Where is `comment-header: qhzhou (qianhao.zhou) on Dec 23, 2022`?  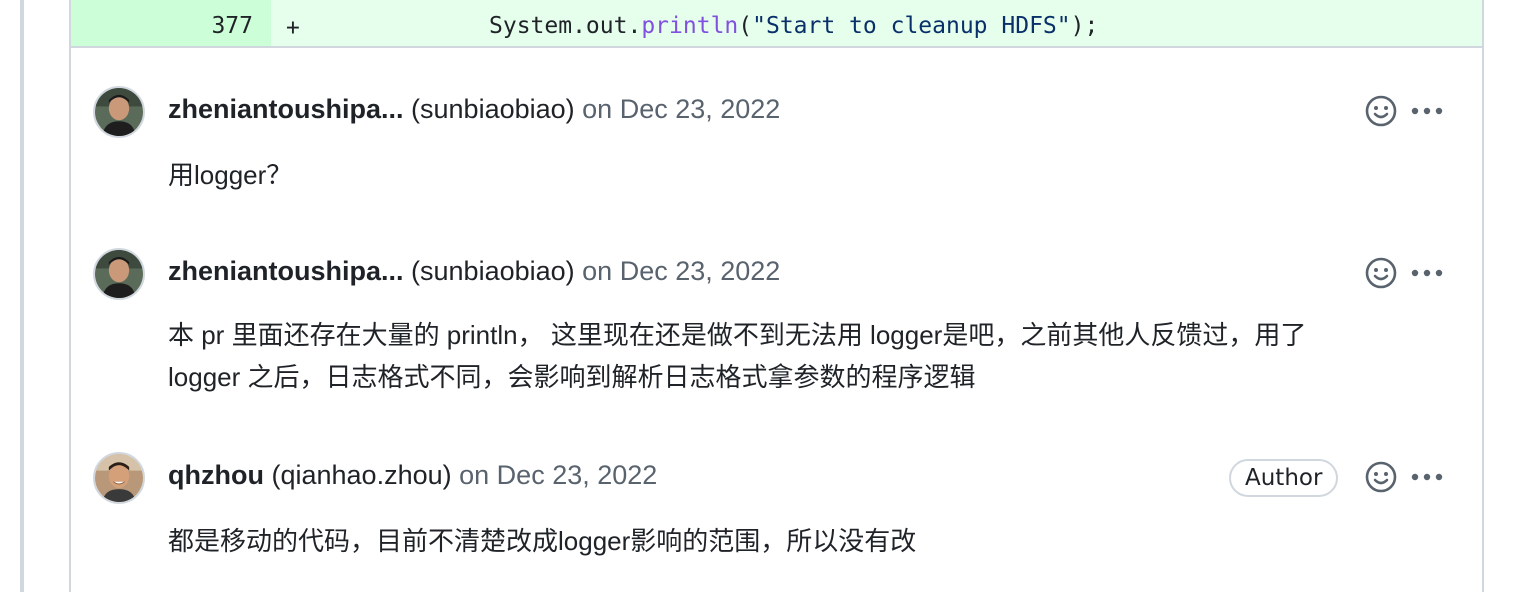
comment-header: qhzhou (qianhao.zhou) on Dec 23, 2022 is located at coordinates (412, 475).